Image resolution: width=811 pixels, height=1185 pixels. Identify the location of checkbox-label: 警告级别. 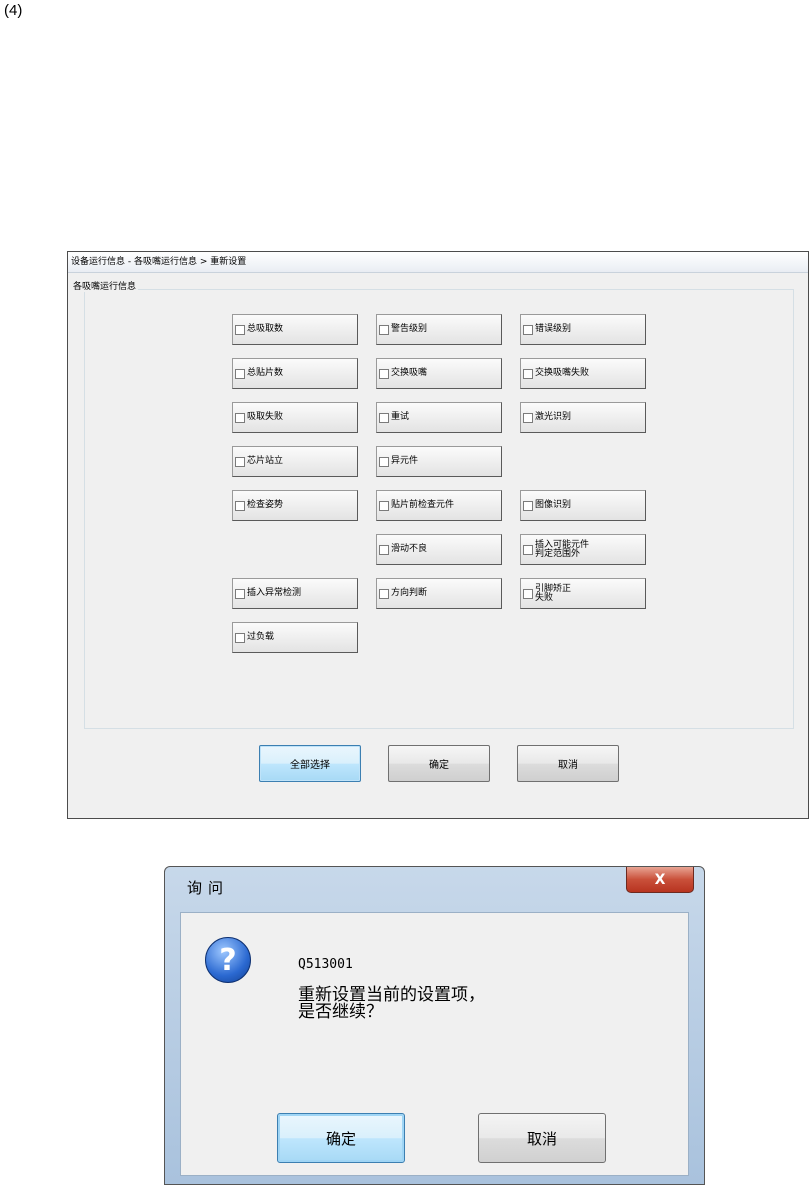
(409, 329).